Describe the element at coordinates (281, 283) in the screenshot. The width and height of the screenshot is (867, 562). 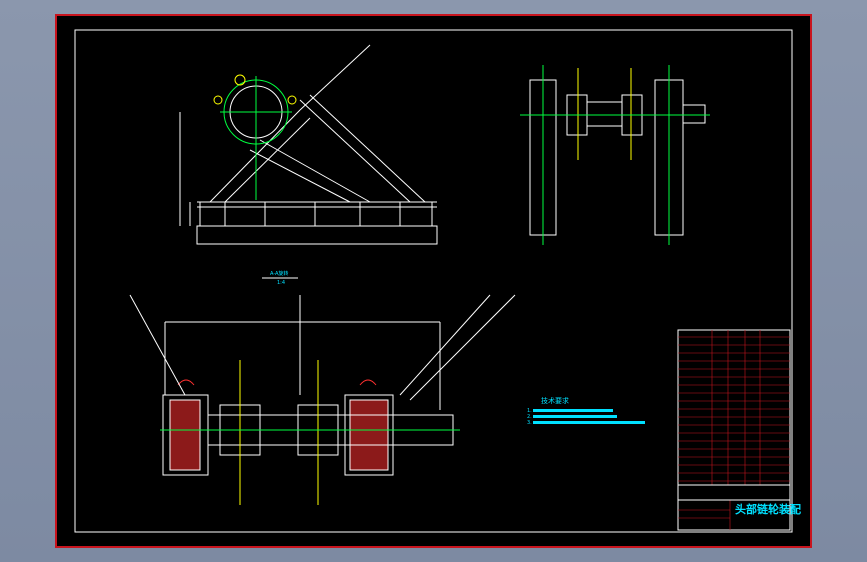
I see `section-scale: 1:4` at that location.